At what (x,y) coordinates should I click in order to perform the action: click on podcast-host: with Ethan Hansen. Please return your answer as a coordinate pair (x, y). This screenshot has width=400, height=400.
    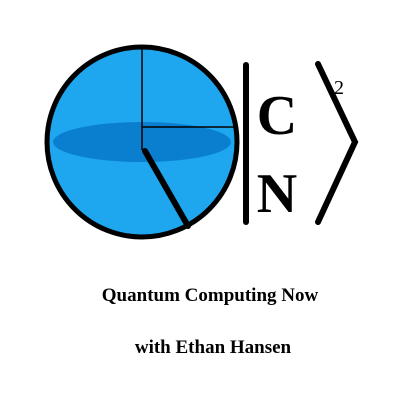
    Looking at the image, I should click on (213, 347).